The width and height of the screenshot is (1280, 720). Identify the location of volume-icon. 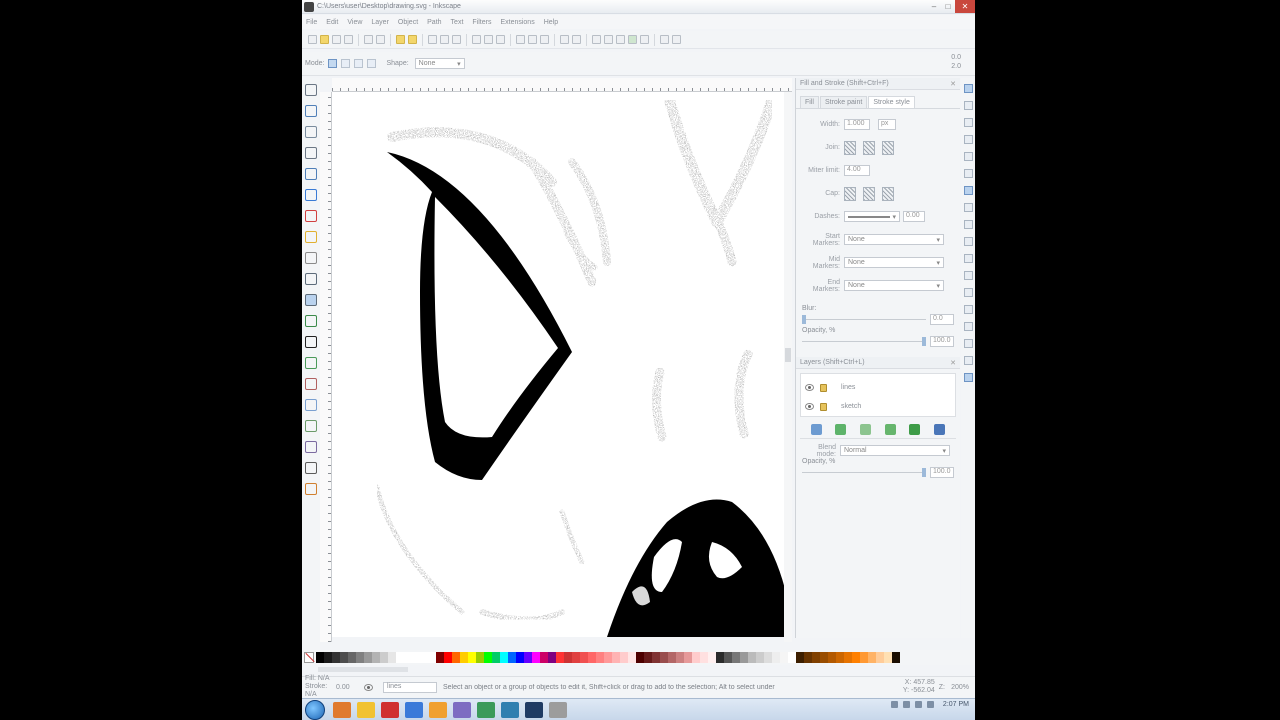
(918, 704).